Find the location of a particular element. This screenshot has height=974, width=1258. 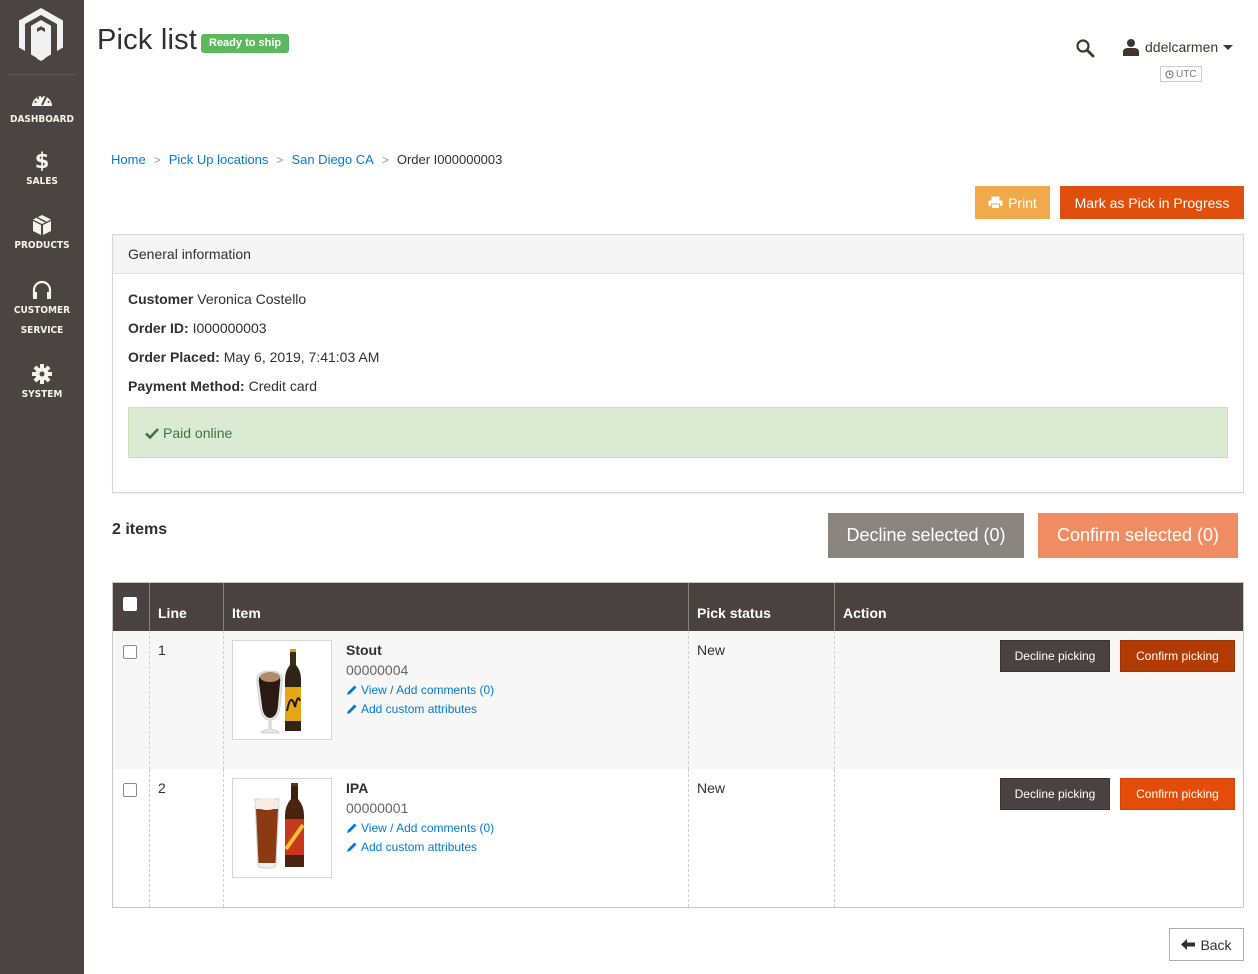

clock-icon is located at coordinates (1169, 74).